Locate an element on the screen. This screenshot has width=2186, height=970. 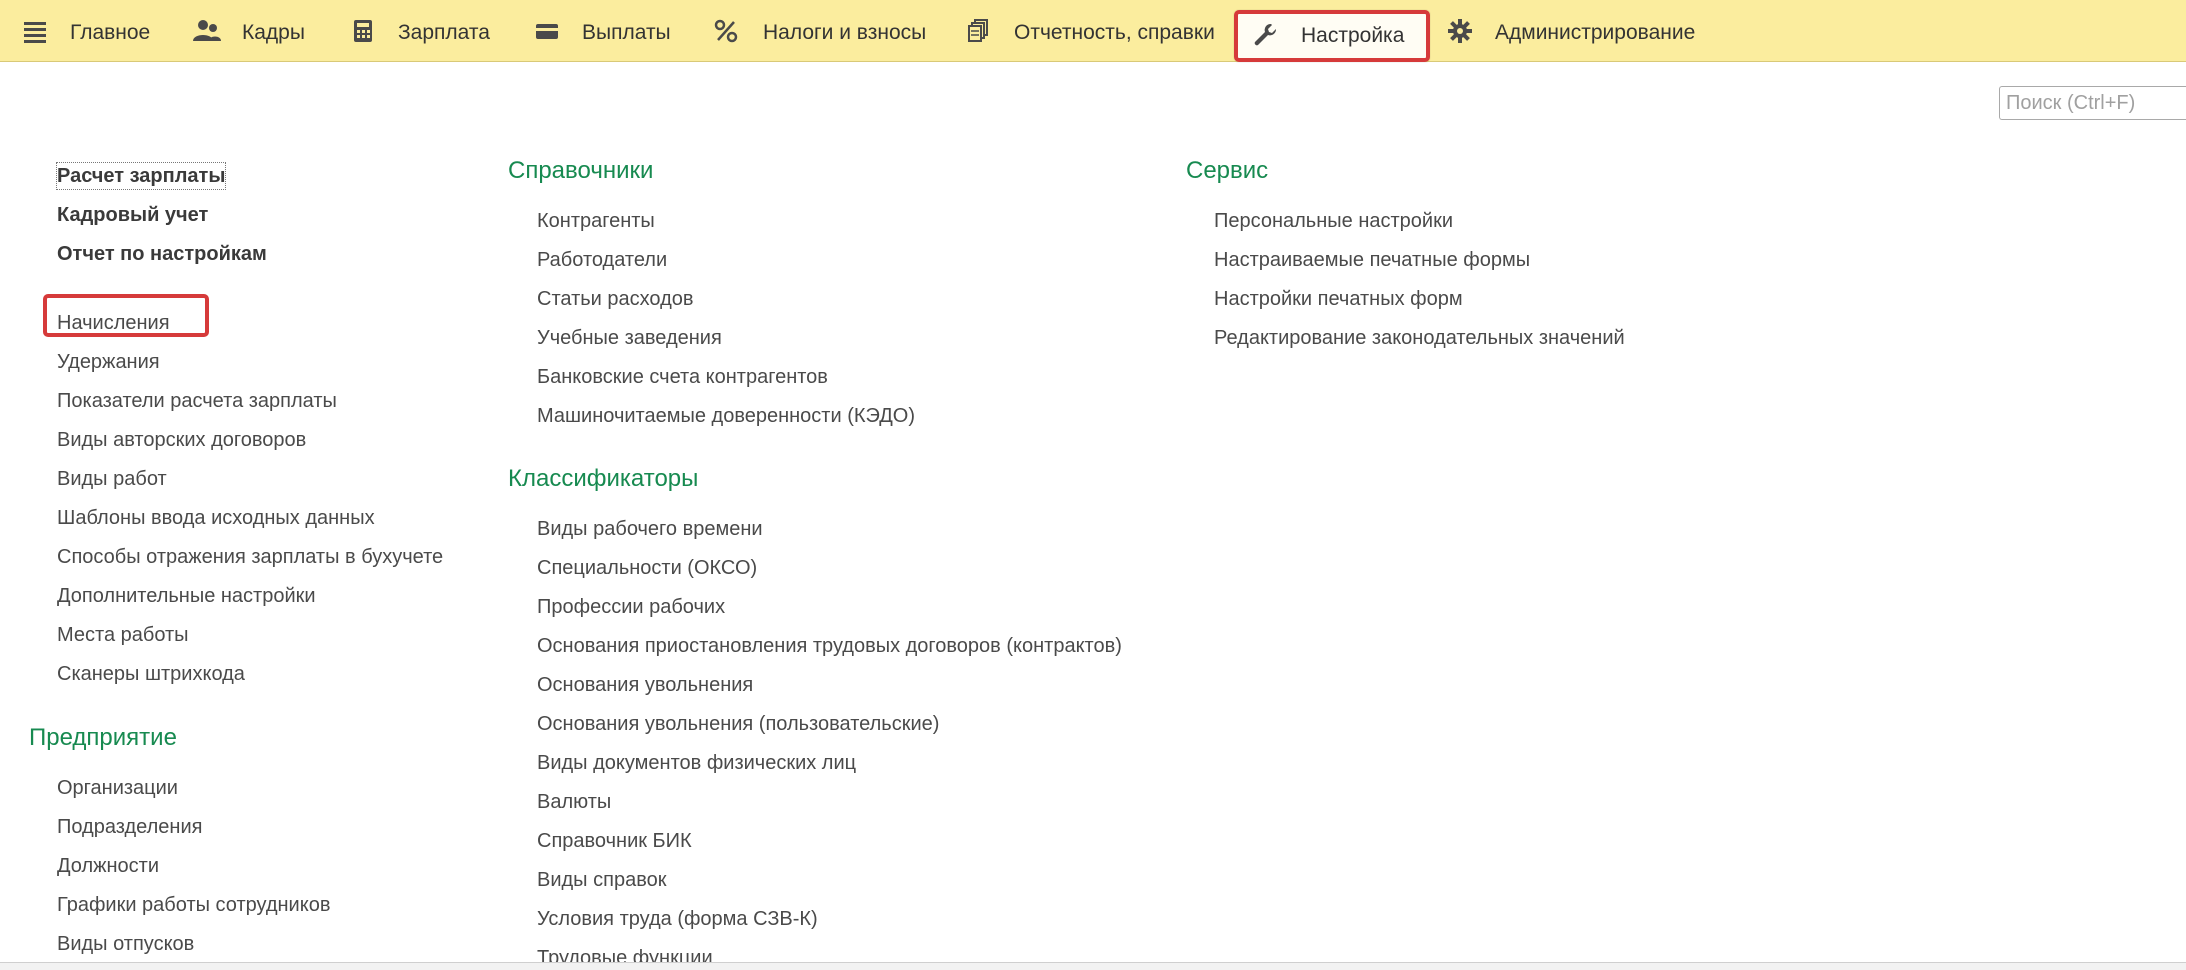
link-counterparty-bank-accounts: Банковские счета контрагентов is located at coordinates (682, 377).